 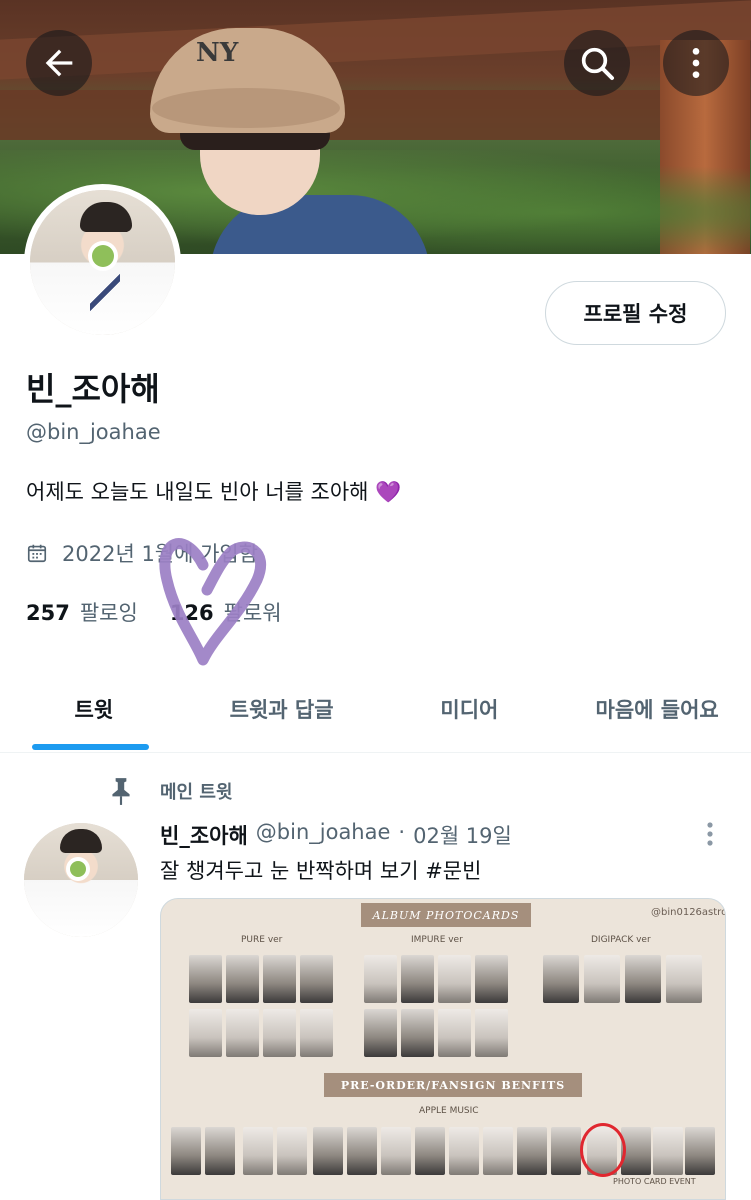 I want to click on more-vertical-icon, so click(x=696, y=63).